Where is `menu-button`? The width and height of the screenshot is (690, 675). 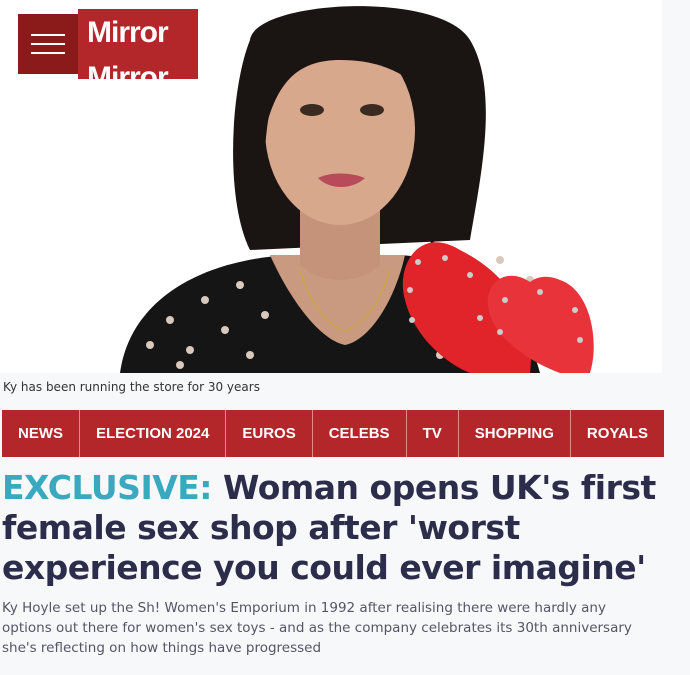
menu-button is located at coordinates (48, 44).